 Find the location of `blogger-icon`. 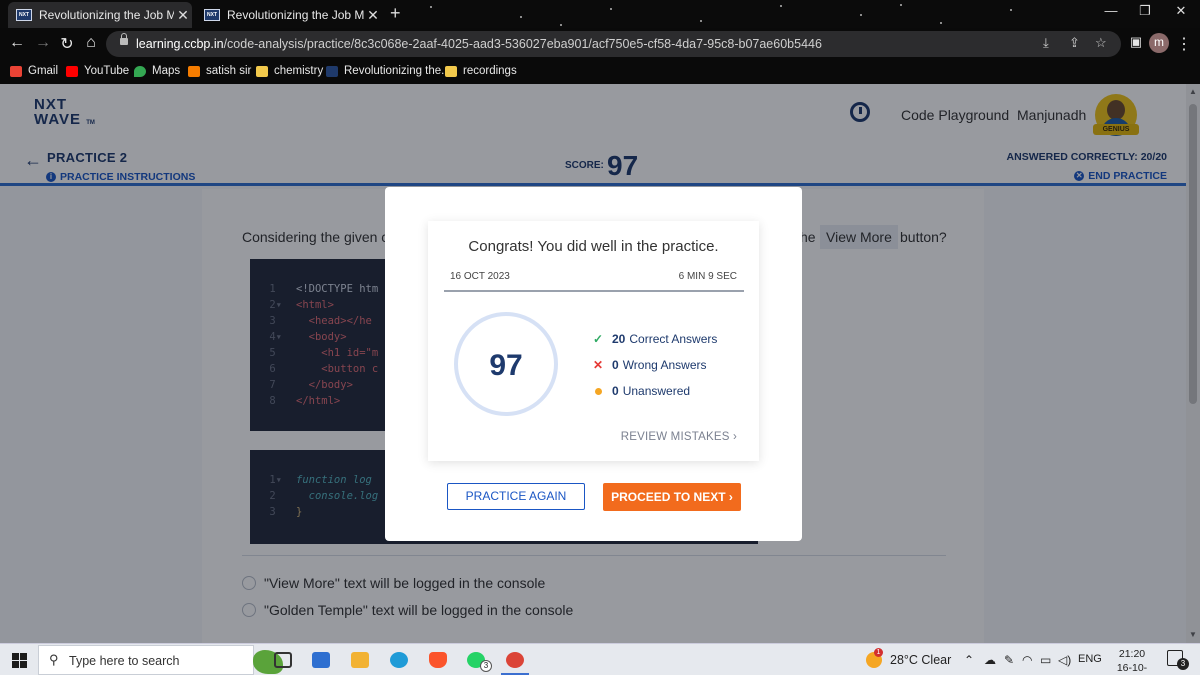

blogger-icon is located at coordinates (194, 71).